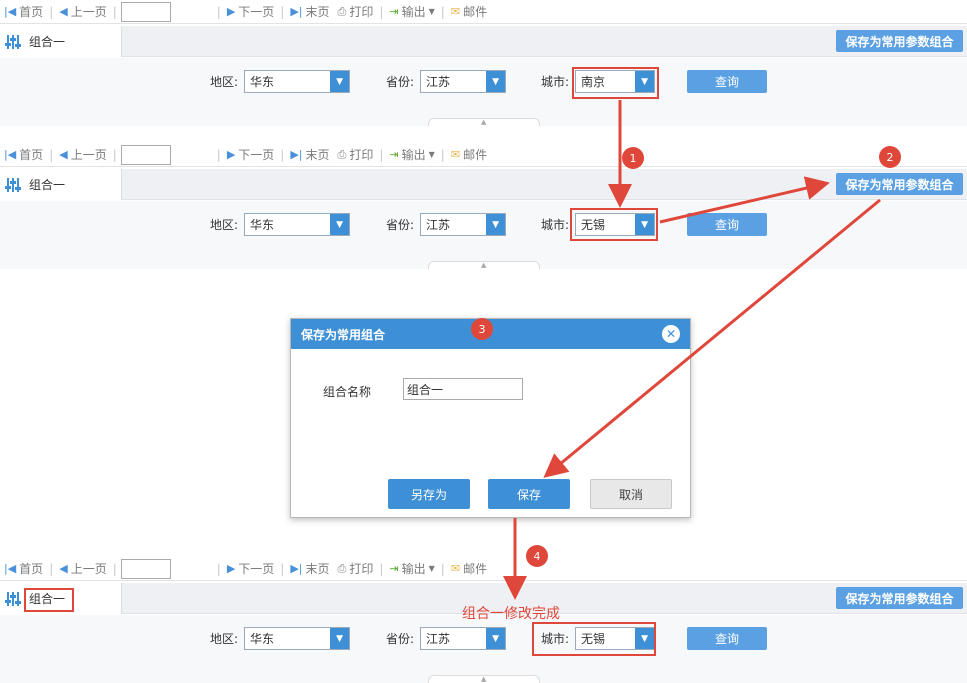 The image size is (967, 683). What do you see at coordinates (890, 157) in the screenshot?
I see `step-badge-2: 2` at bounding box center [890, 157].